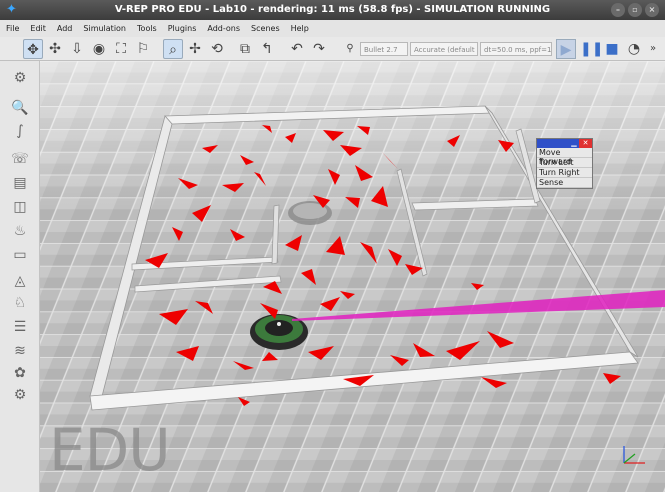 Image resolution: width=665 pixels, height=492 pixels. Describe the element at coordinates (350, 49) in the screenshot. I see `dynamics-toggle-icon: ⚲` at that location.